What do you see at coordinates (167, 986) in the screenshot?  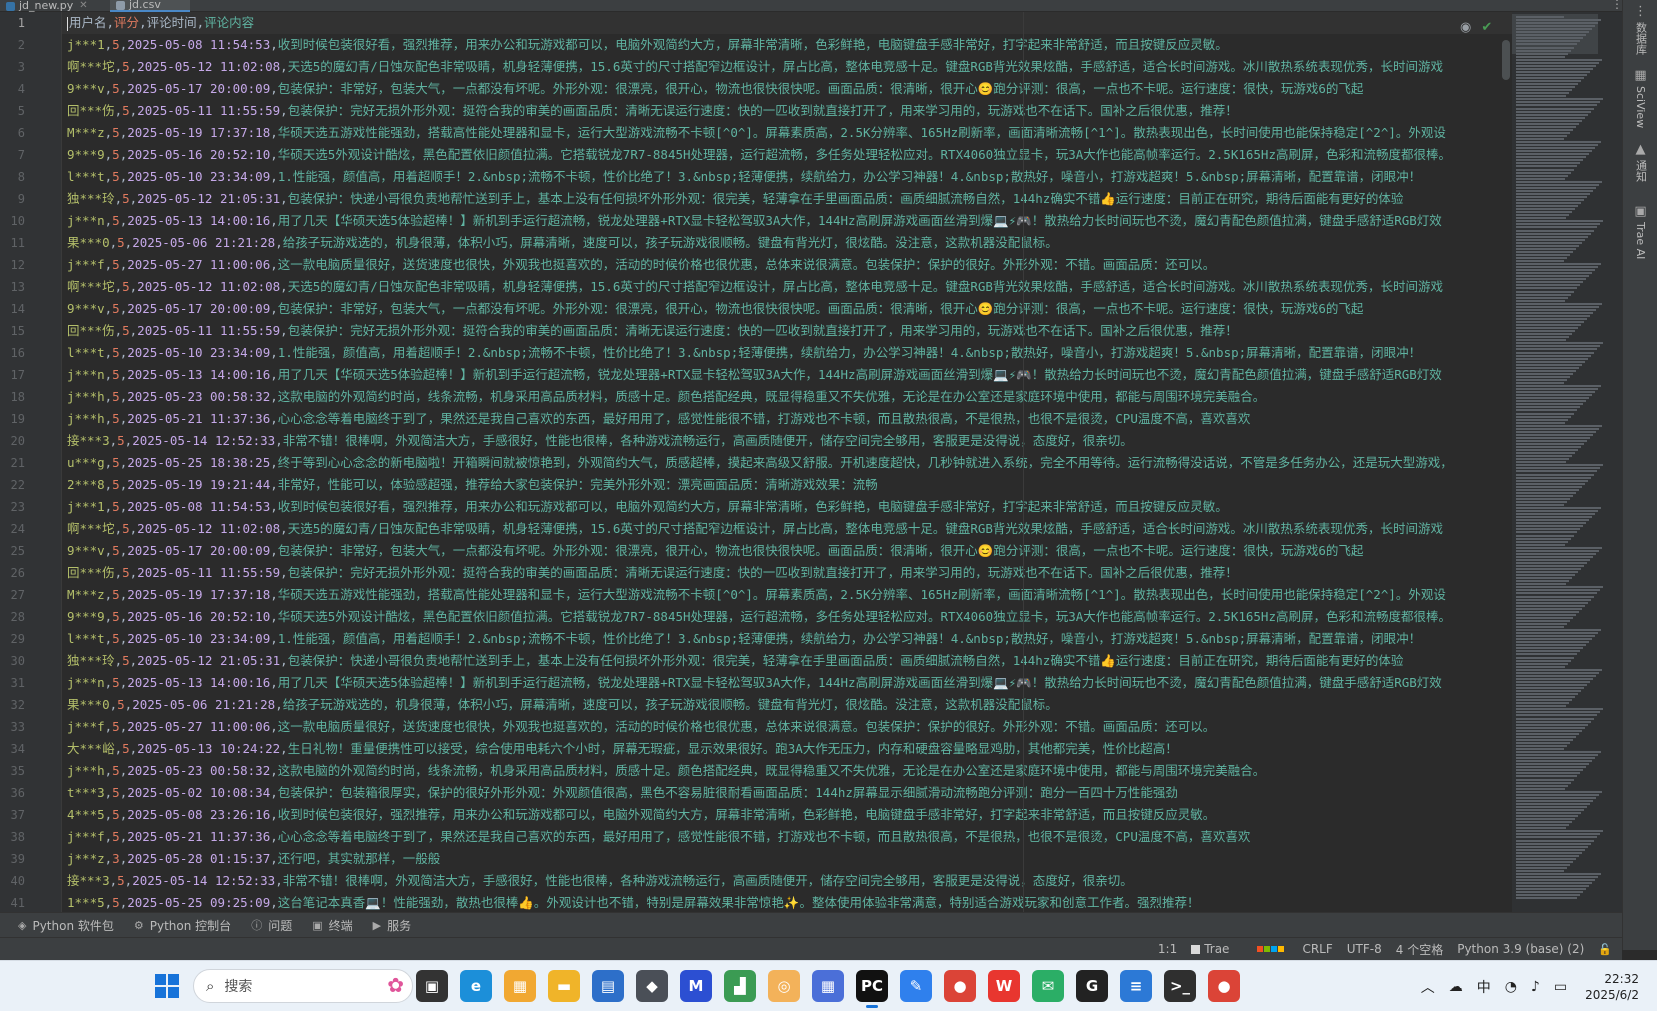 I see `start-button` at bounding box center [167, 986].